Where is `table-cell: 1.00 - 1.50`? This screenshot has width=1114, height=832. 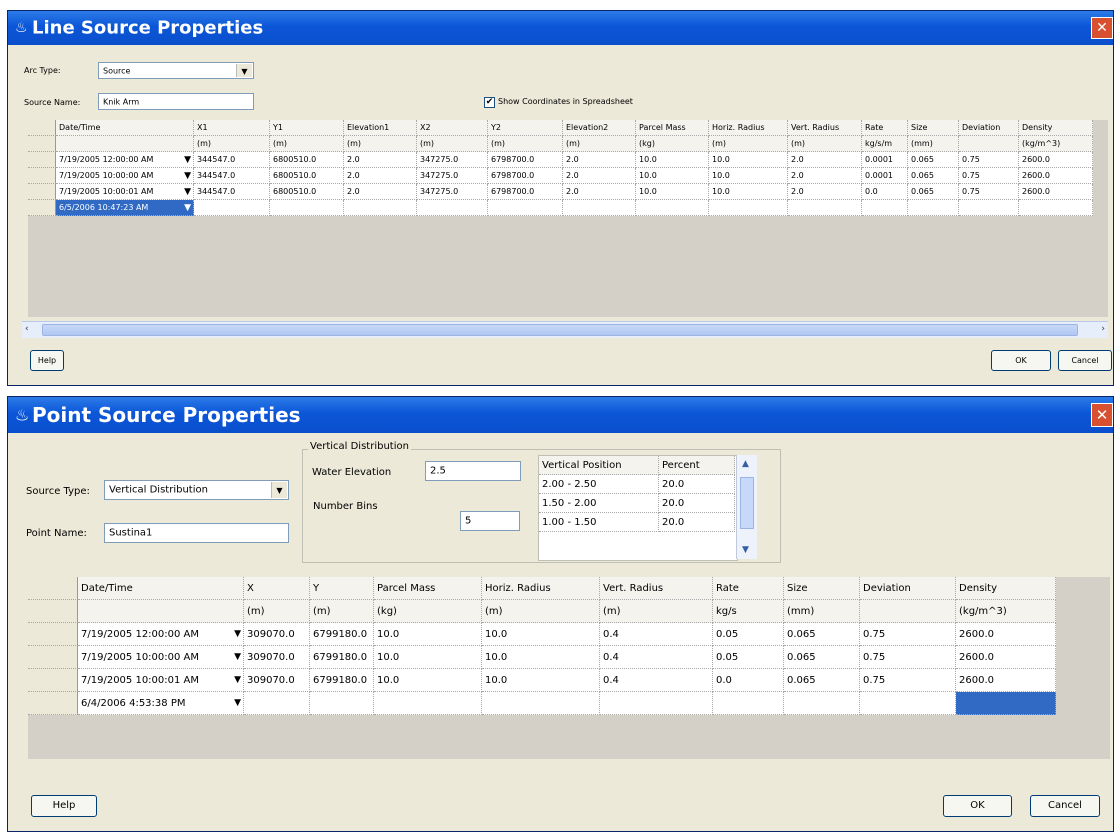 table-cell: 1.00 - 1.50 is located at coordinates (599, 522).